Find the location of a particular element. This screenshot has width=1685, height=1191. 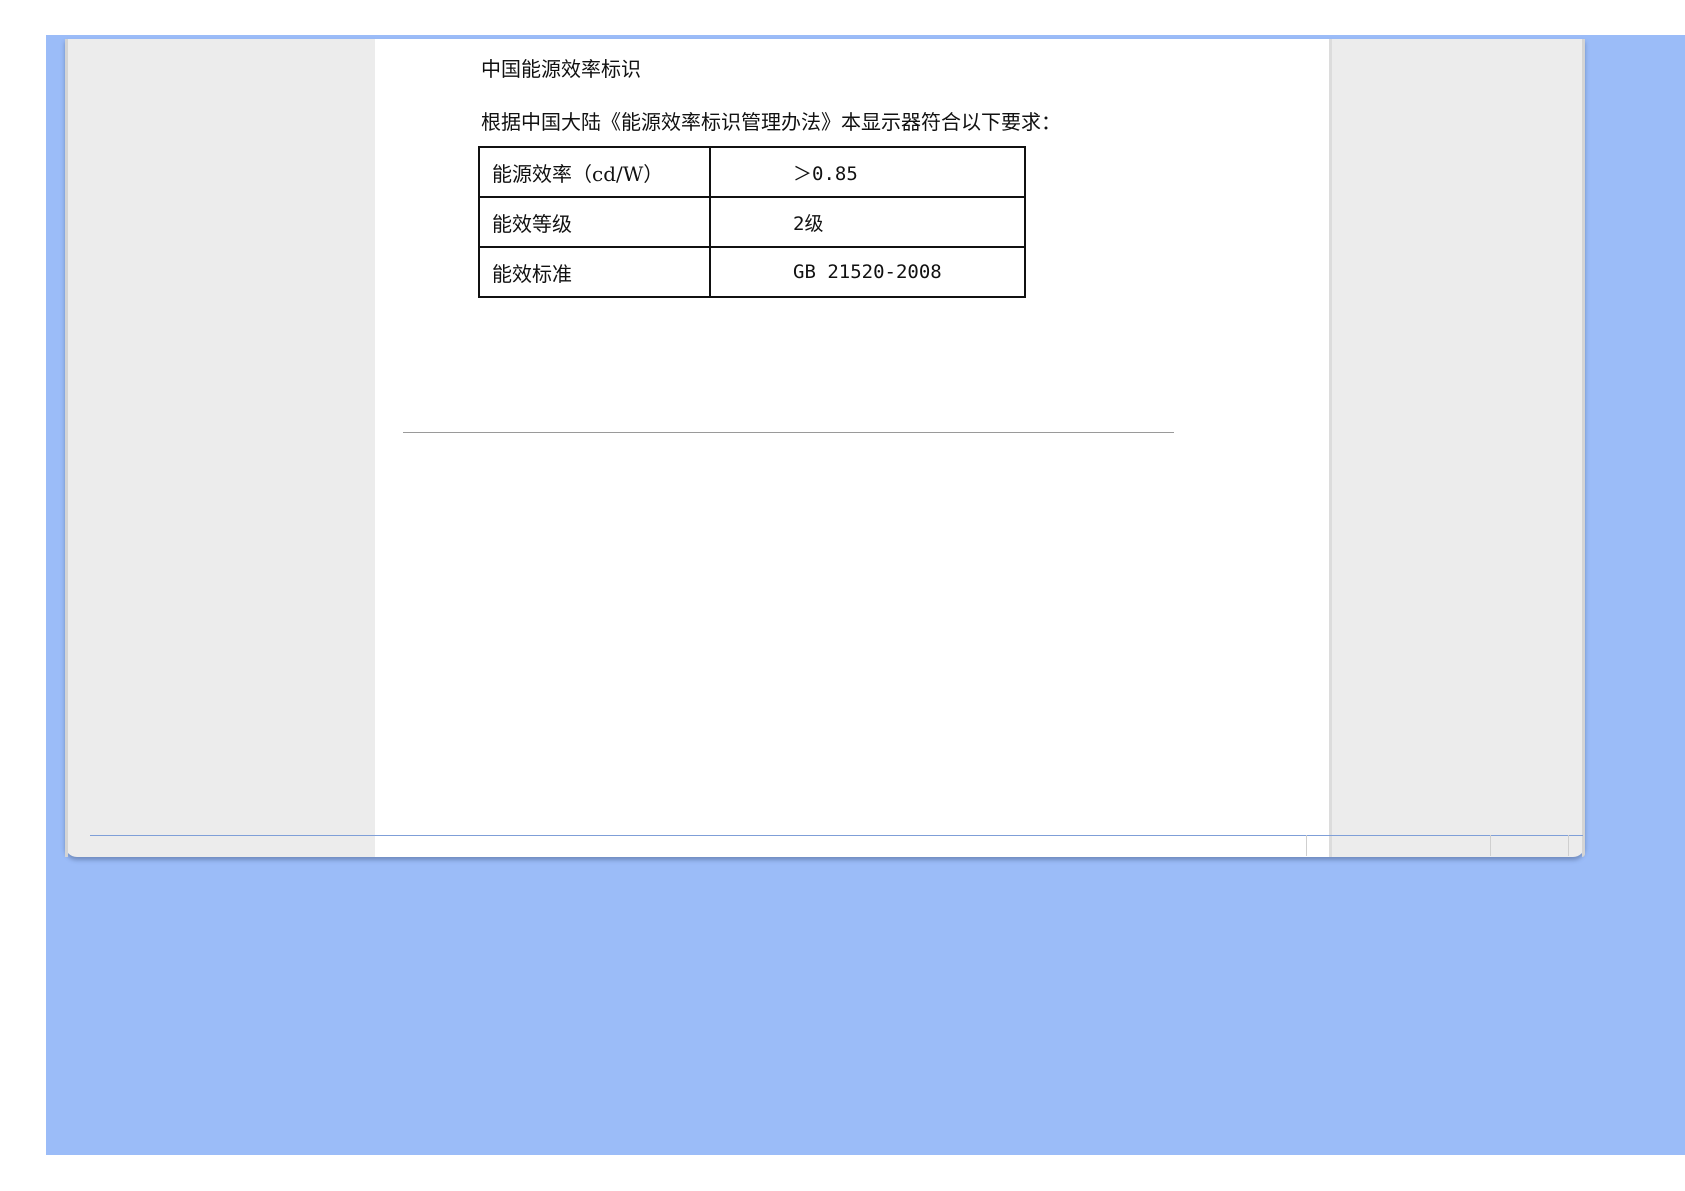

card-right-border is located at coordinates (1583, 448).